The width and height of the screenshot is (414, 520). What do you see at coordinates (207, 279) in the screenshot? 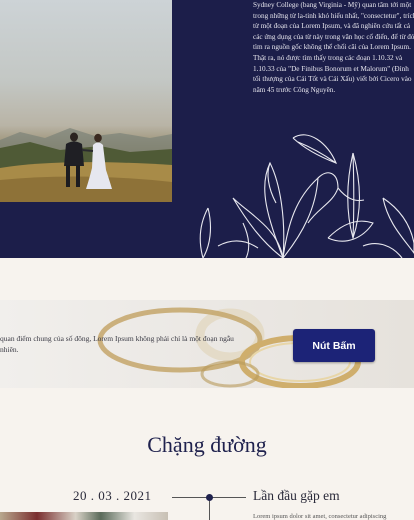
I see `spacer-band` at bounding box center [207, 279].